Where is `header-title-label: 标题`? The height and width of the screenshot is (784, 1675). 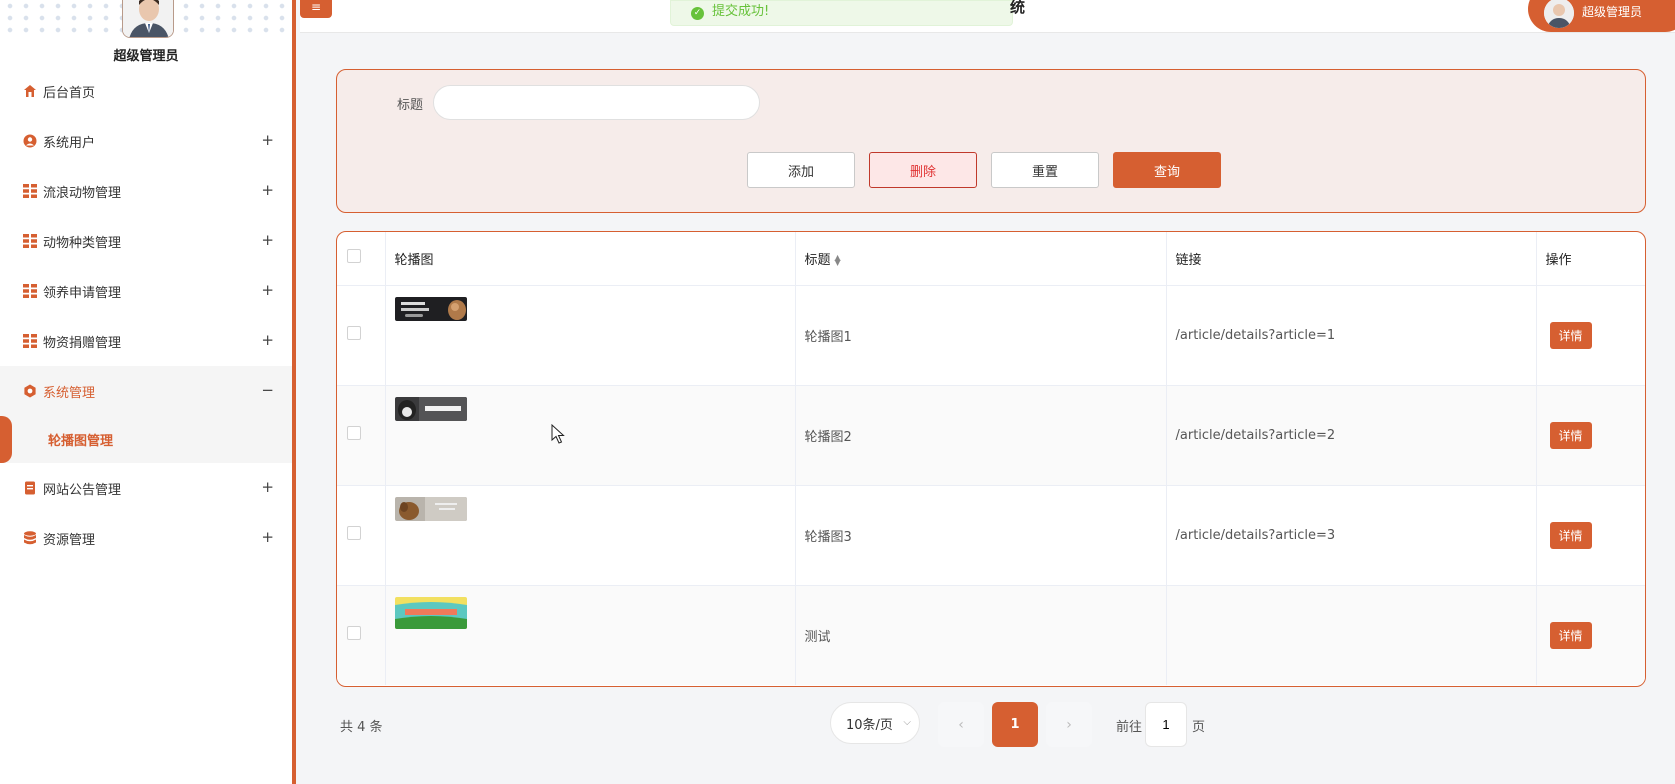 header-title-label: 标题 is located at coordinates (817, 260).